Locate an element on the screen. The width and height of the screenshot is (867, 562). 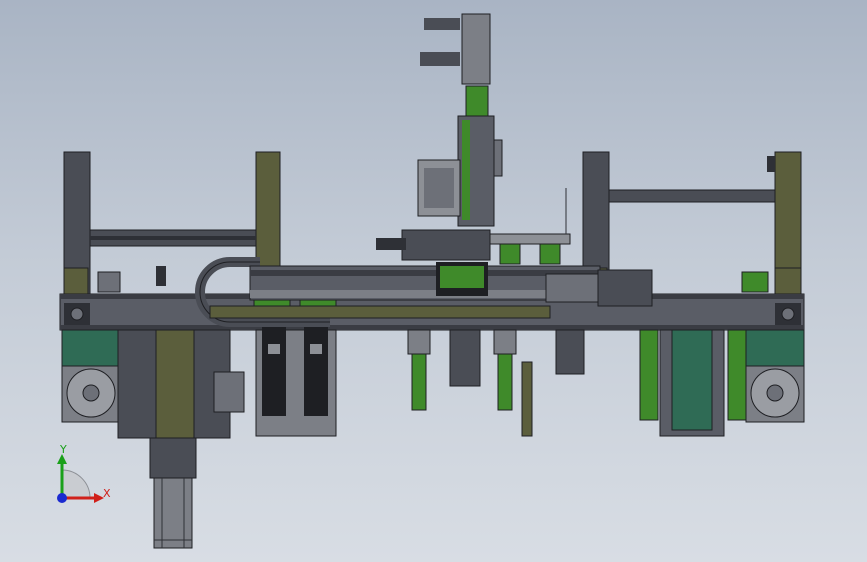
axis-y-label: Y is located at coordinates (63, 449).